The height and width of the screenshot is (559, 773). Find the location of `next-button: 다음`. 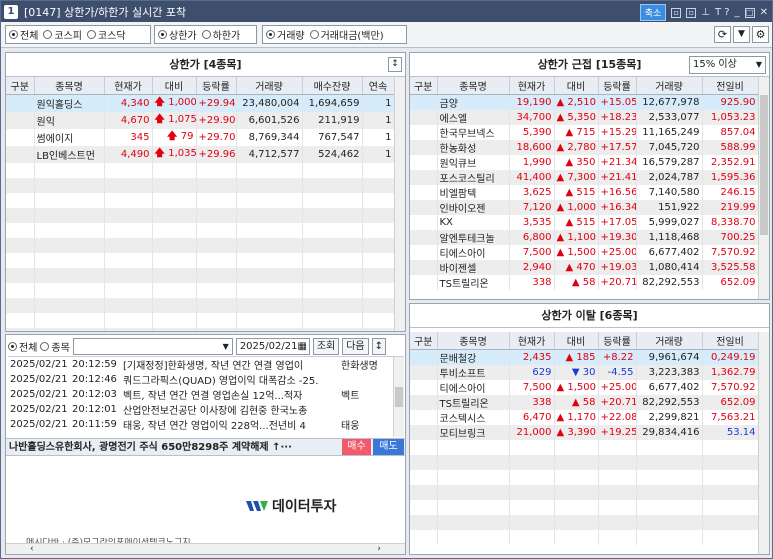

next-button: 다음 is located at coordinates (355, 346).